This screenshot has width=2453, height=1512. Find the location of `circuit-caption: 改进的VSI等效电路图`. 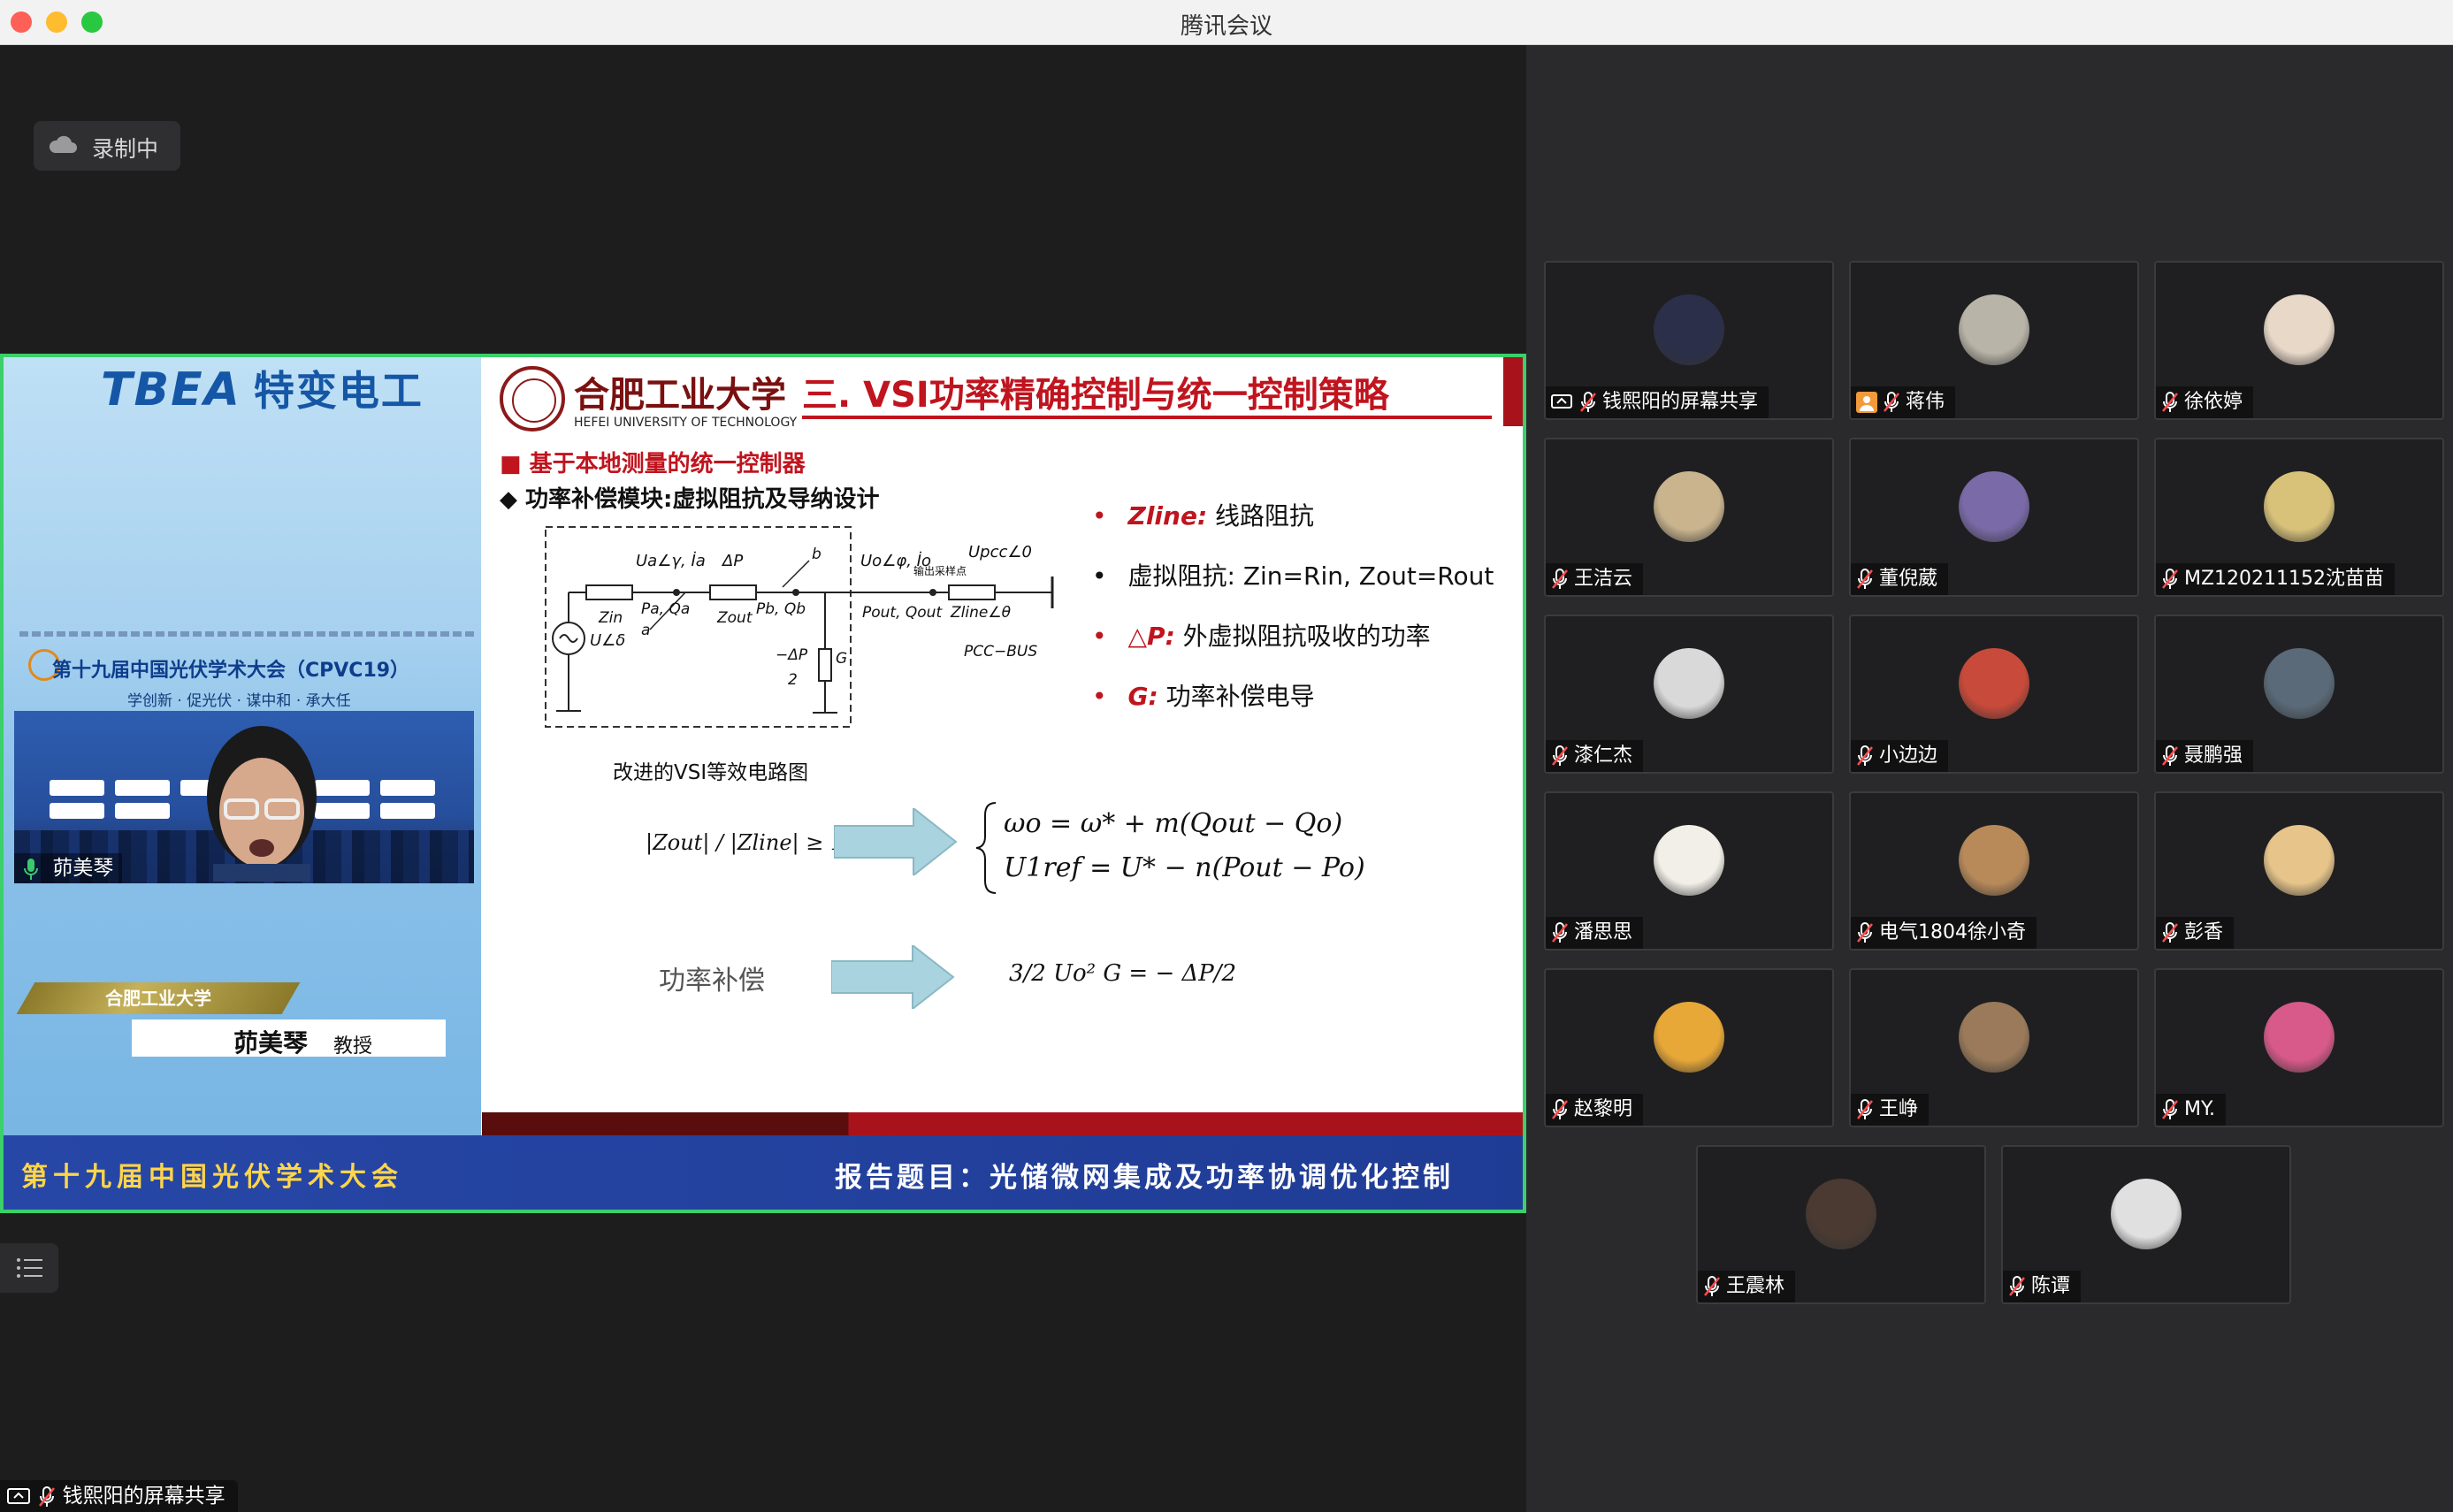

circuit-caption: 改进的VSI等效电路图 is located at coordinates (711, 772).